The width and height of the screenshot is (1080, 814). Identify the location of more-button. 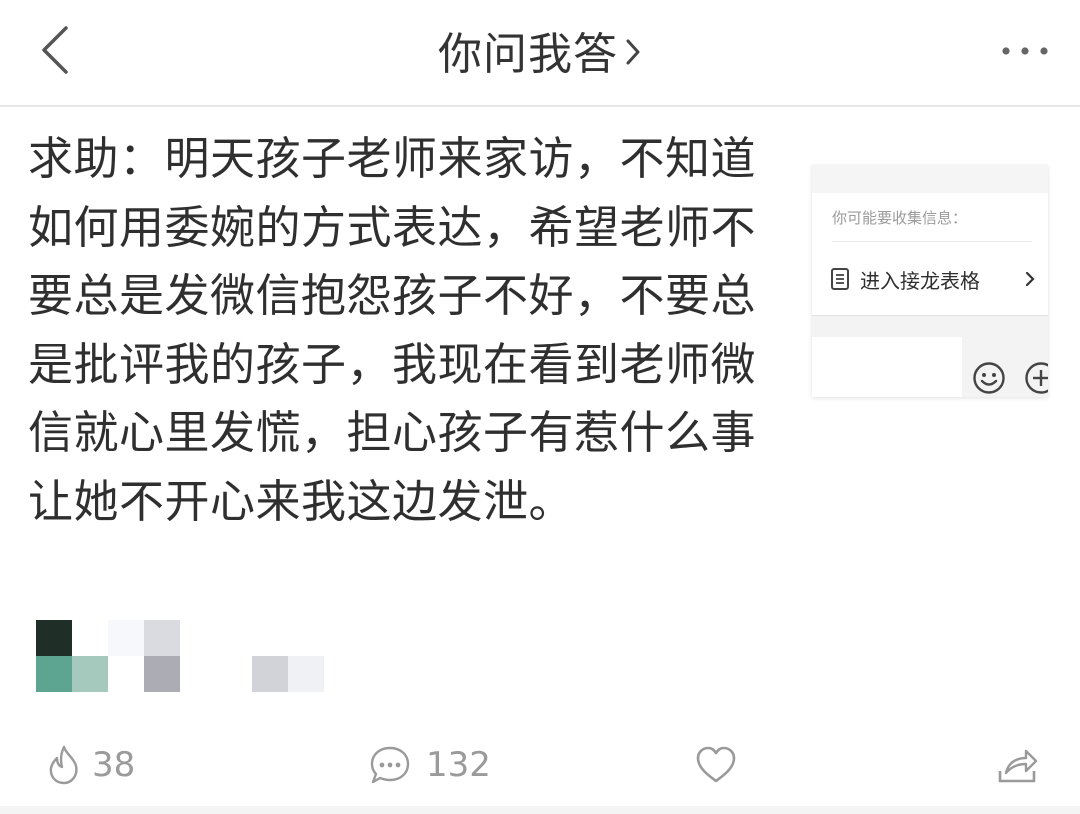
(1026, 51).